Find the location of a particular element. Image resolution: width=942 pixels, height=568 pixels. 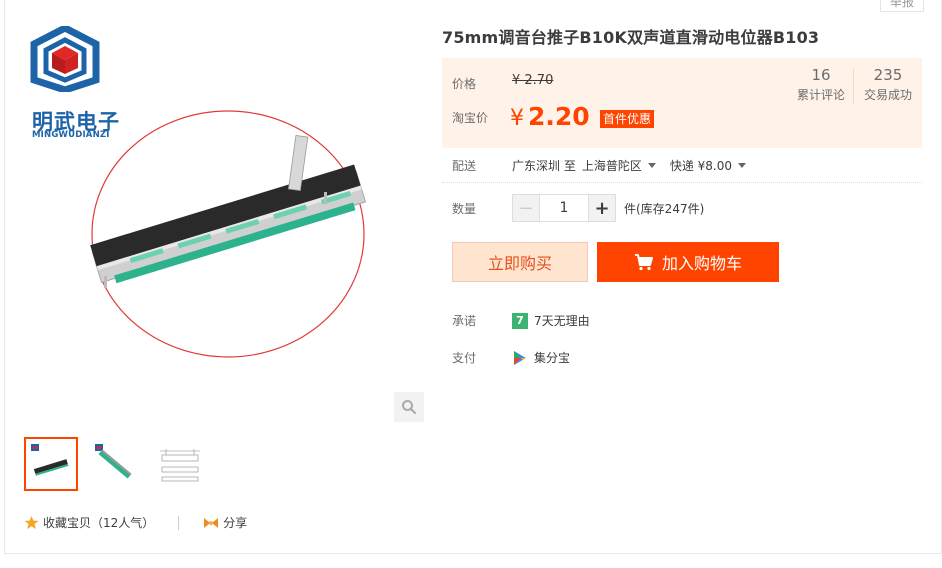

currency-symbol: ¥ is located at coordinates (517, 118).